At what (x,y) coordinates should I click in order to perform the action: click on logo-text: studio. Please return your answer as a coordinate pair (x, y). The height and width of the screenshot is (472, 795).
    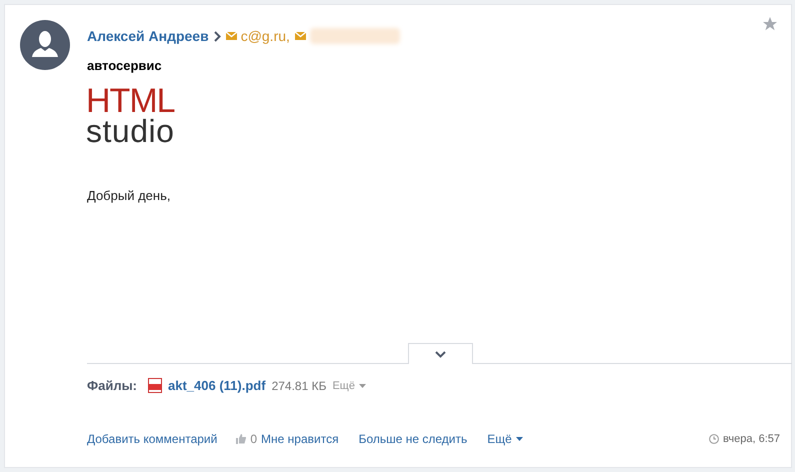
    Looking at the image, I should click on (130, 131).